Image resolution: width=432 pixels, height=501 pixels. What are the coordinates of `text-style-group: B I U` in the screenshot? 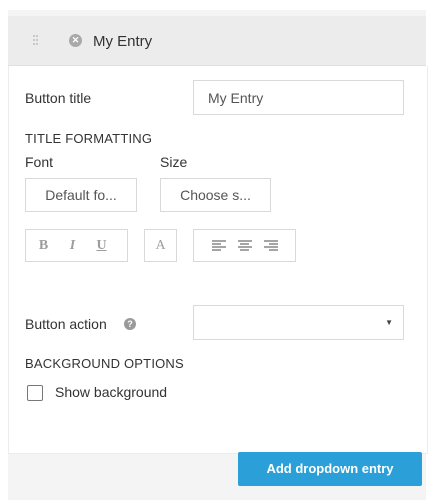 It's located at (76, 245).